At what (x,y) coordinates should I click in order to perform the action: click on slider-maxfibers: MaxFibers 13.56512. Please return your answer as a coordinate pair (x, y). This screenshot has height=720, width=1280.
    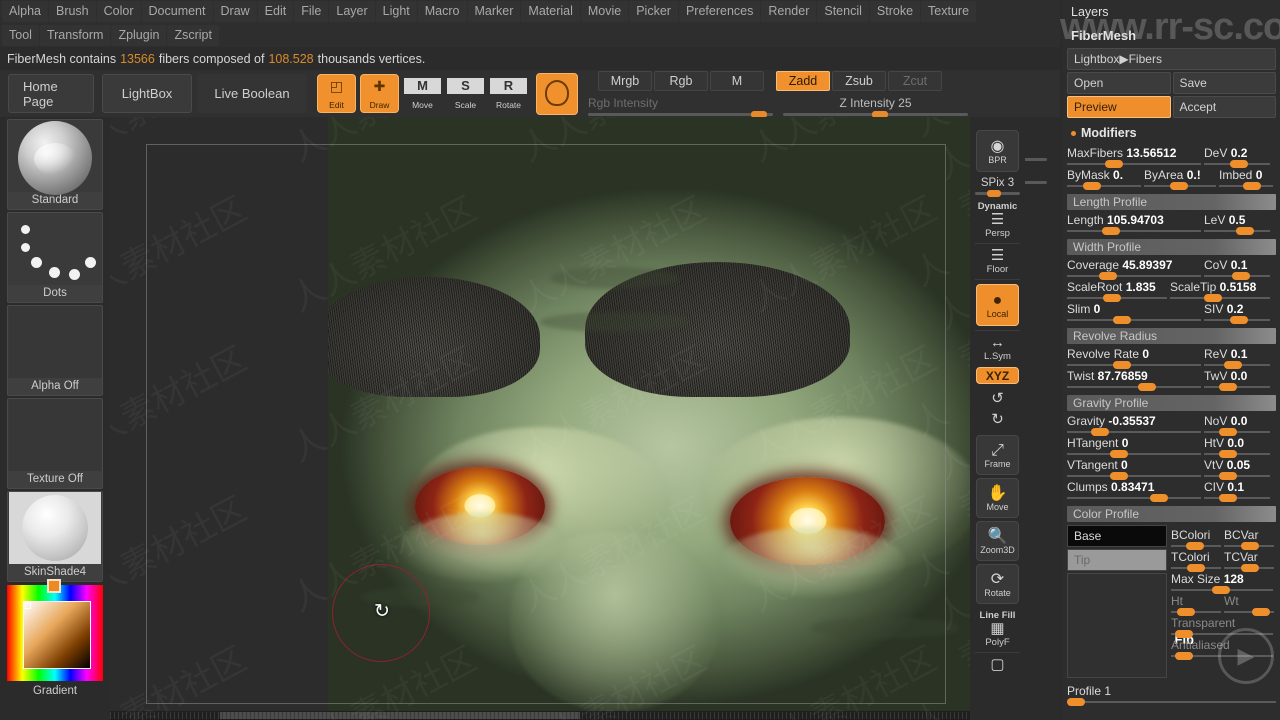
    Looking at the image, I should click on (1134, 157).